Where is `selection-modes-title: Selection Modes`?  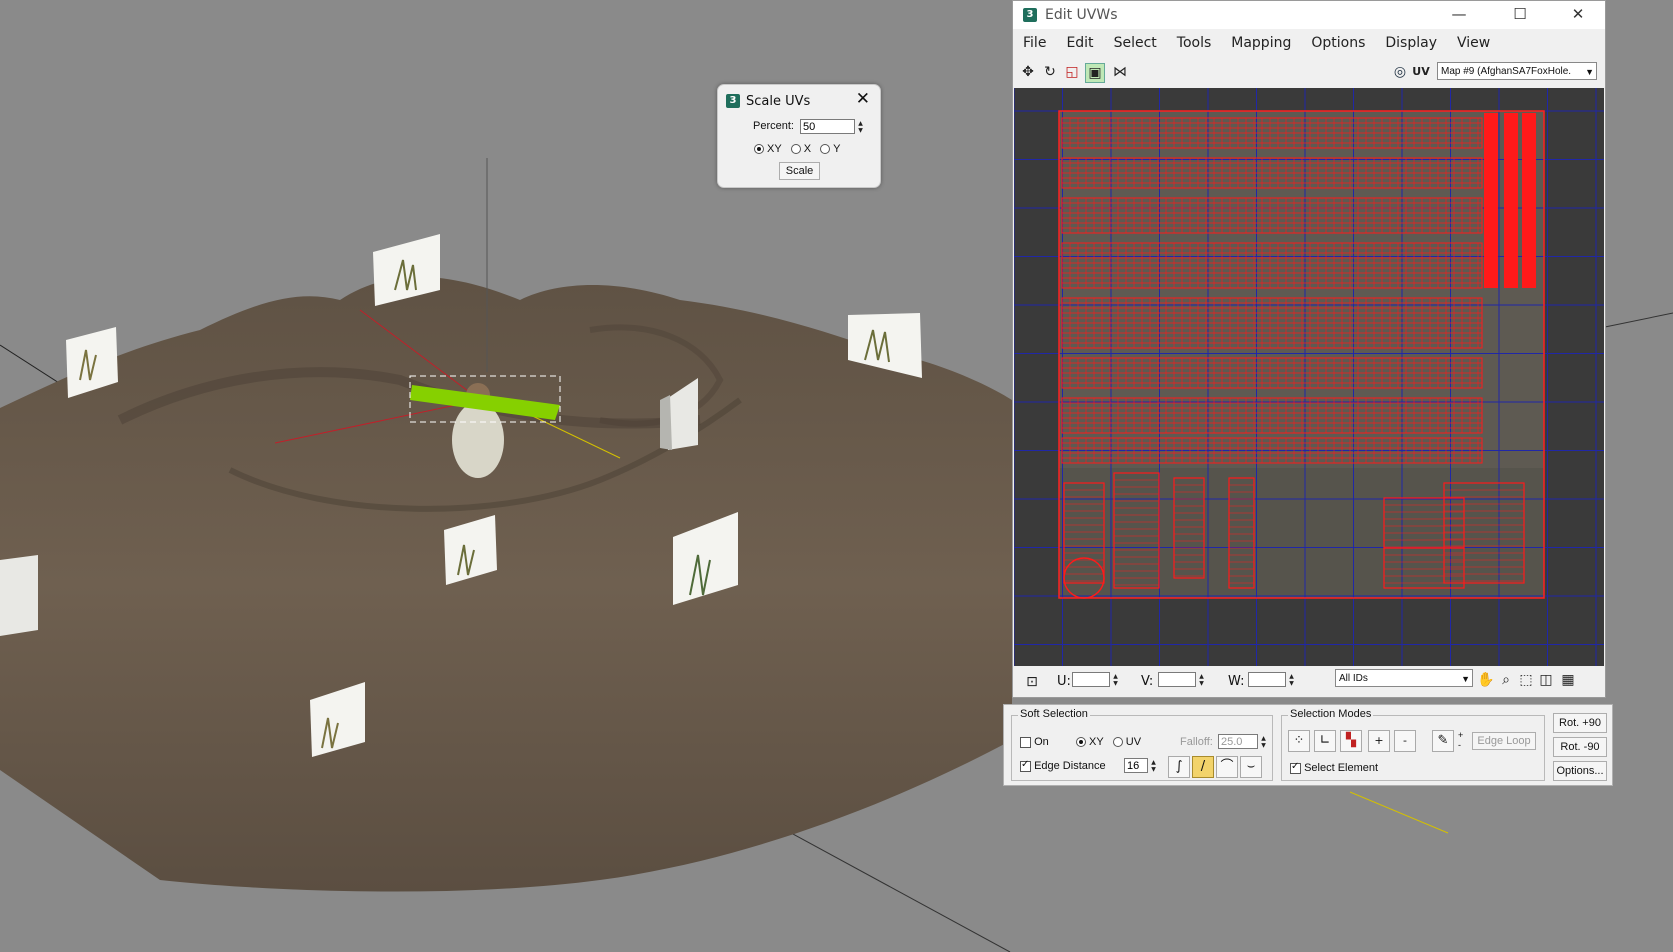
selection-modes-title: Selection Modes is located at coordinates (1331, 714).